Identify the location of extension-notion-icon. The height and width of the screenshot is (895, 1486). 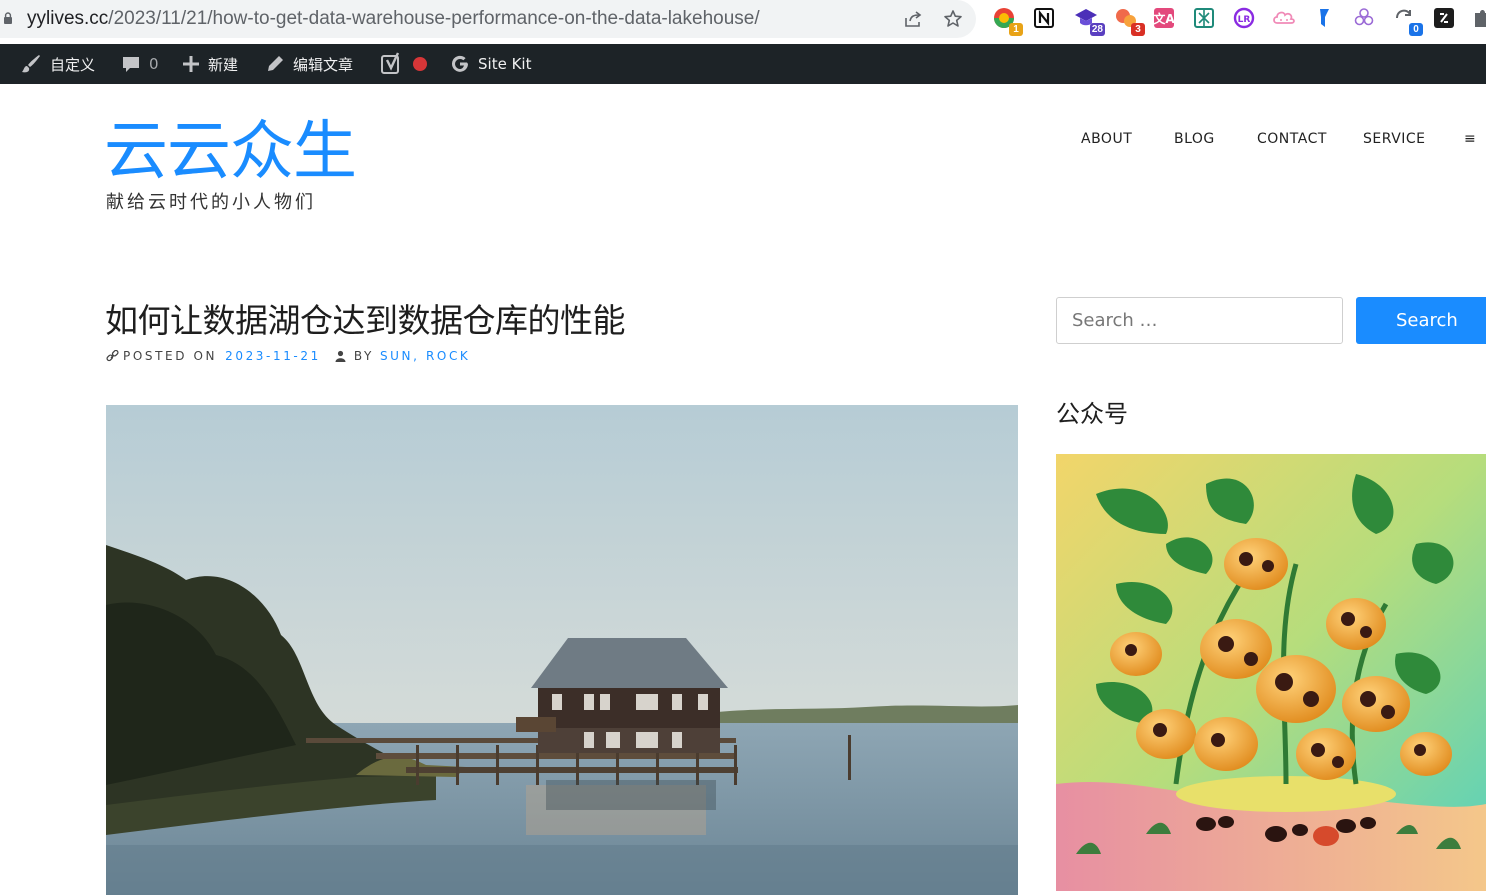
(1044, 18).